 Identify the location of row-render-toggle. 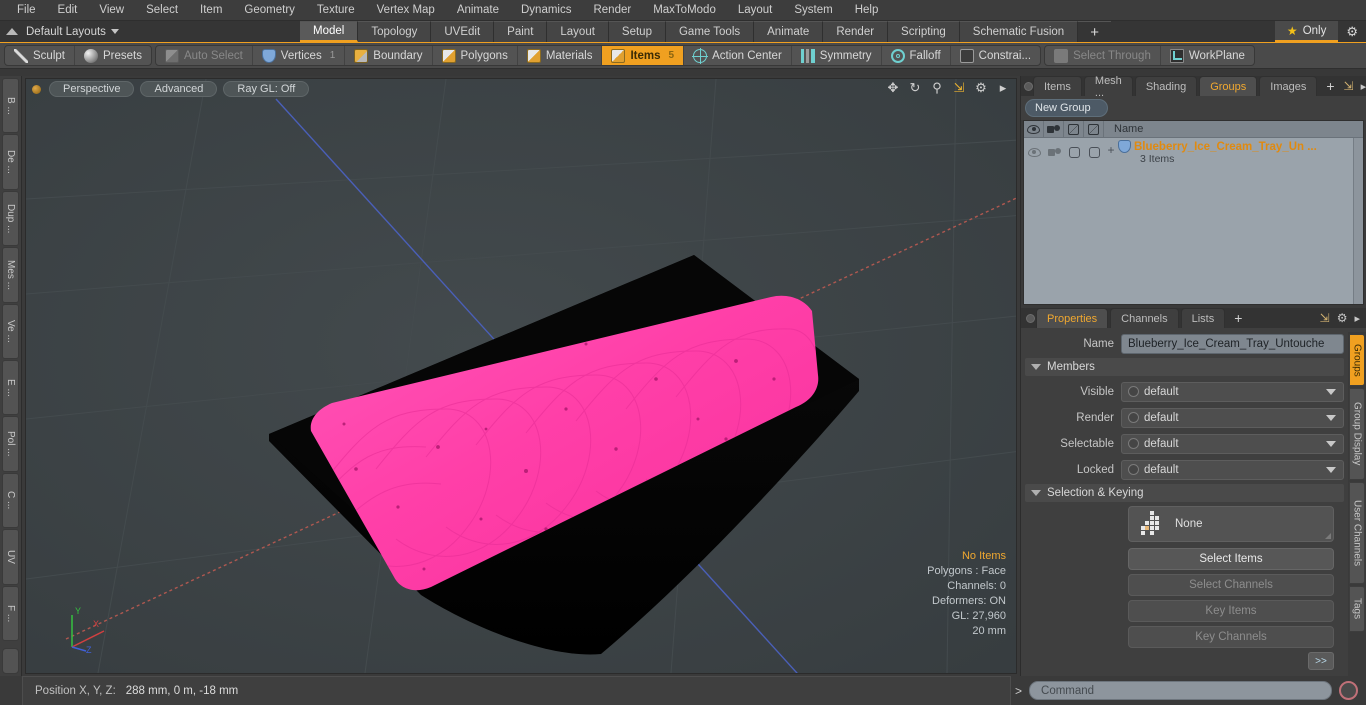
(1074, 152).